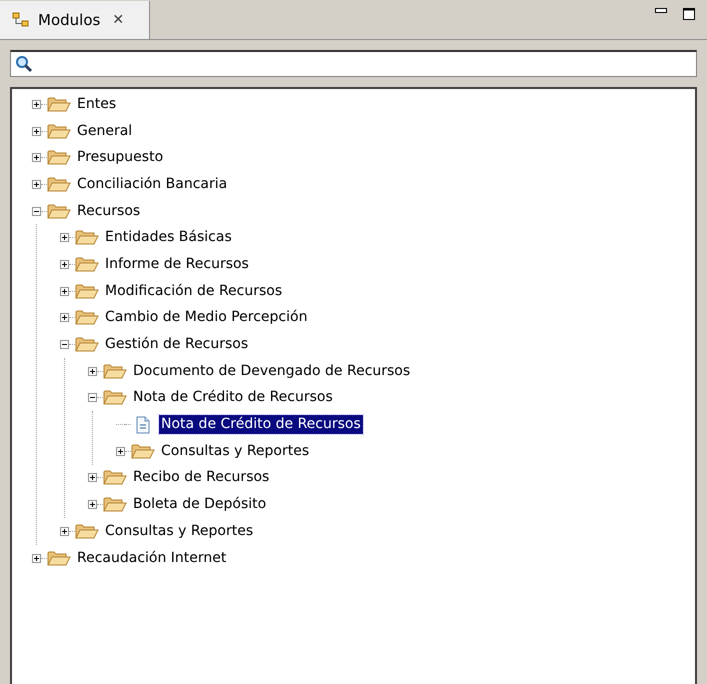 The width and height of the screenshot is (707, 684). What do you see at coordinates (168, 238) in the screenshot?
I see `tree-item: Entidades Básicas` at bounding box center [168, 238].